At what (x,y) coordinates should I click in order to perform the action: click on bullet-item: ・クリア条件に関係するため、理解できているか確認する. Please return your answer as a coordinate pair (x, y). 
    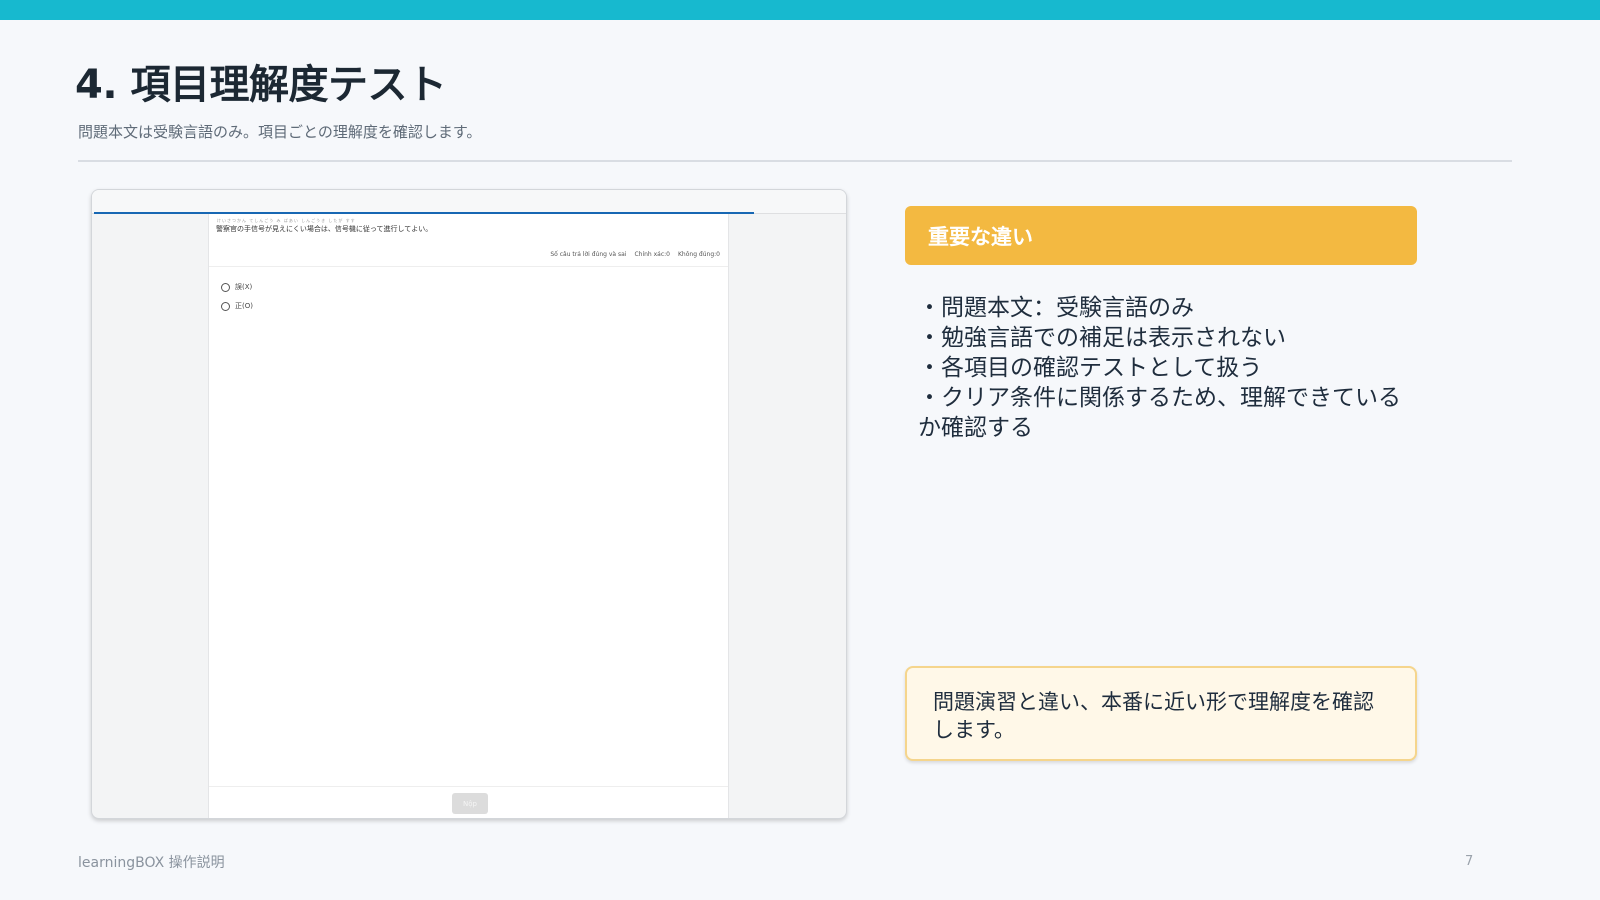
    Looking at the image, I should click on (1159, 413).